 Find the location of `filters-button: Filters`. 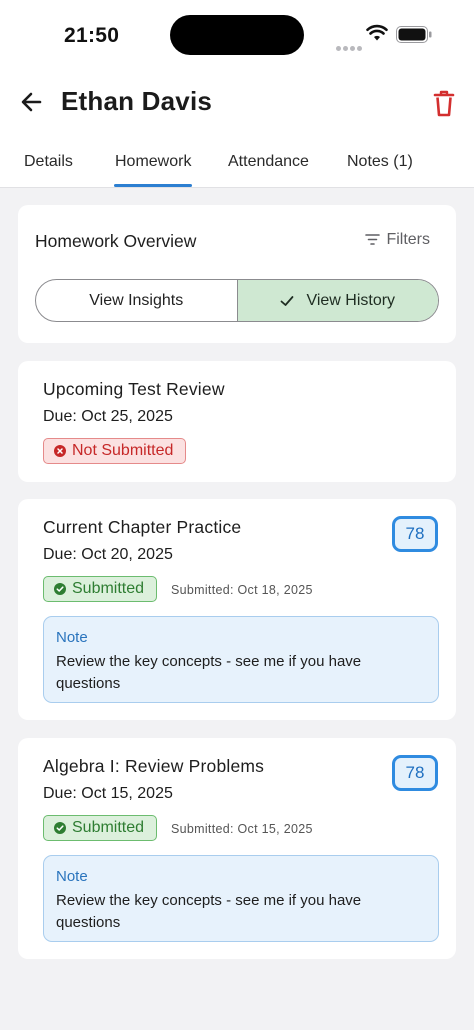

filters-button: Filters is located at coordinates (397, 240).